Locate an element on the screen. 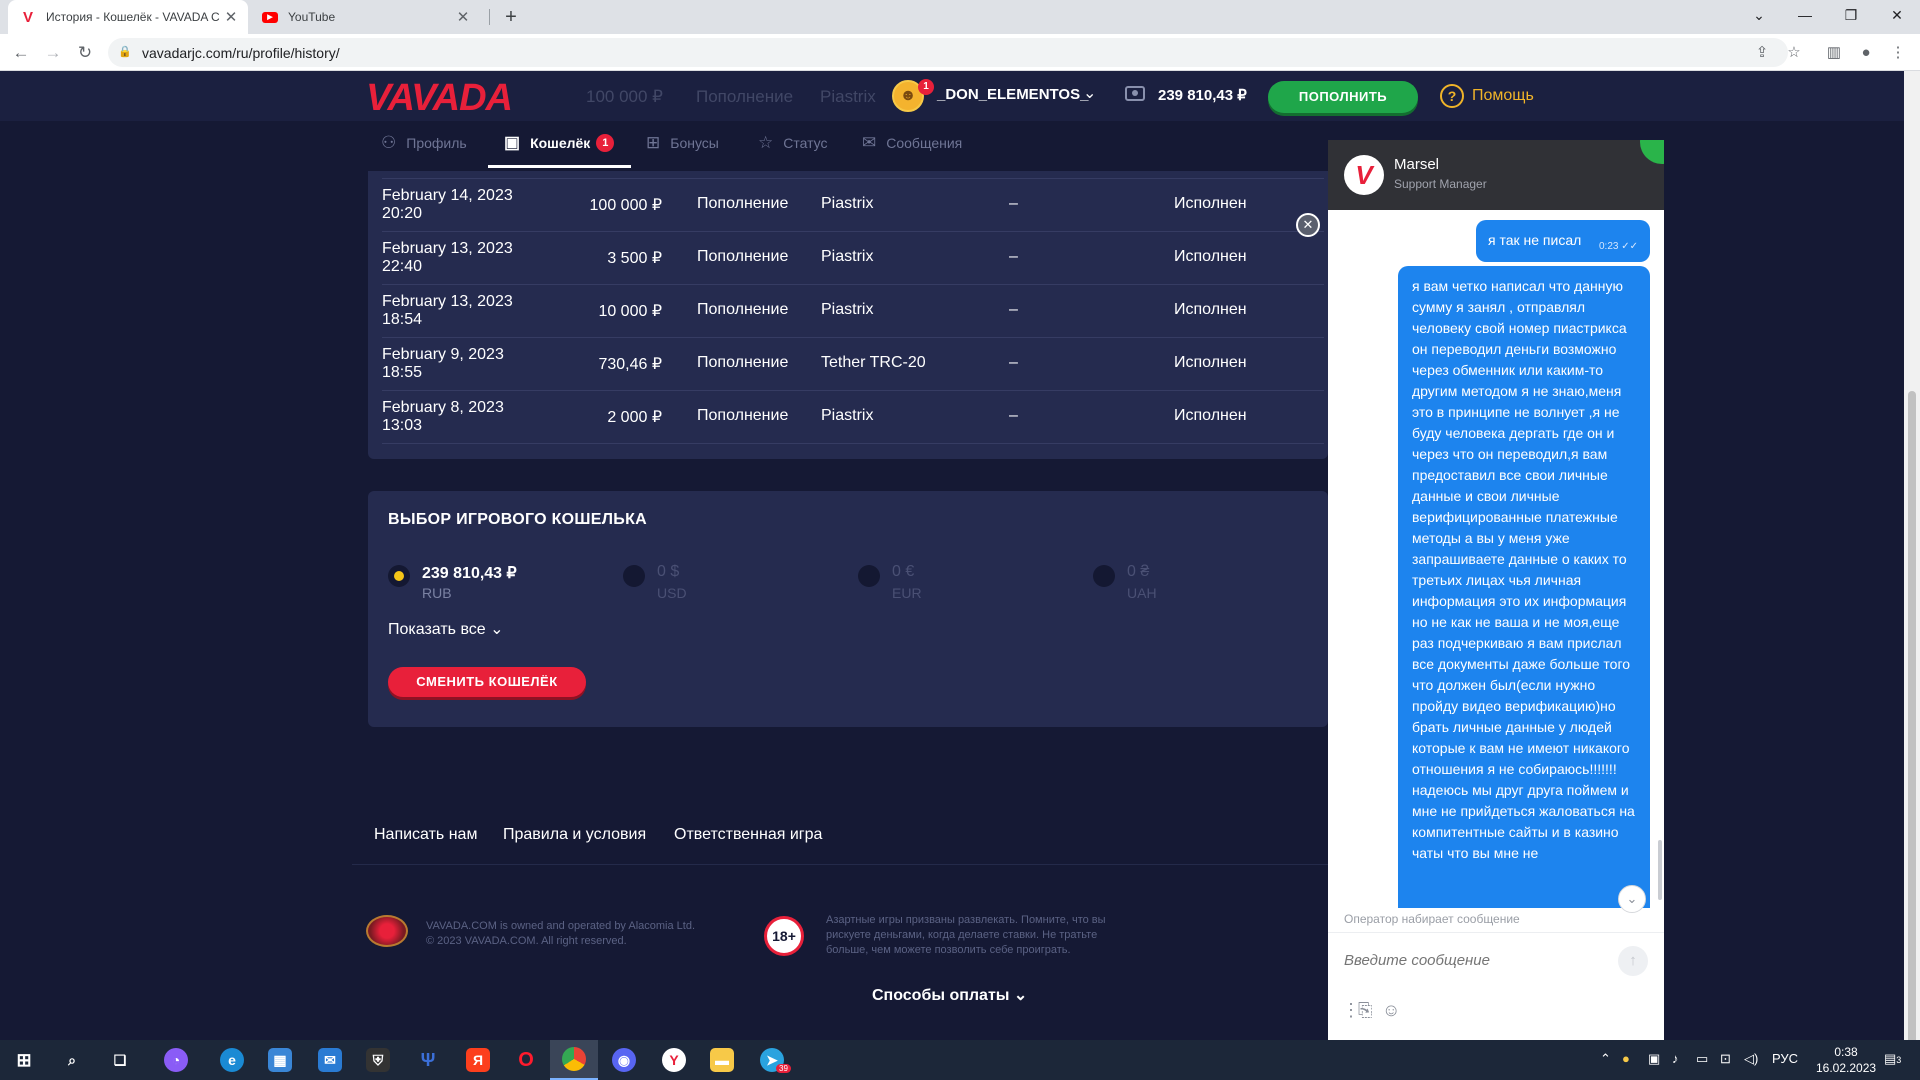 The image size is (1920, 1080). emoji-icon: ☺ is located at coordinates (1391, 1010).